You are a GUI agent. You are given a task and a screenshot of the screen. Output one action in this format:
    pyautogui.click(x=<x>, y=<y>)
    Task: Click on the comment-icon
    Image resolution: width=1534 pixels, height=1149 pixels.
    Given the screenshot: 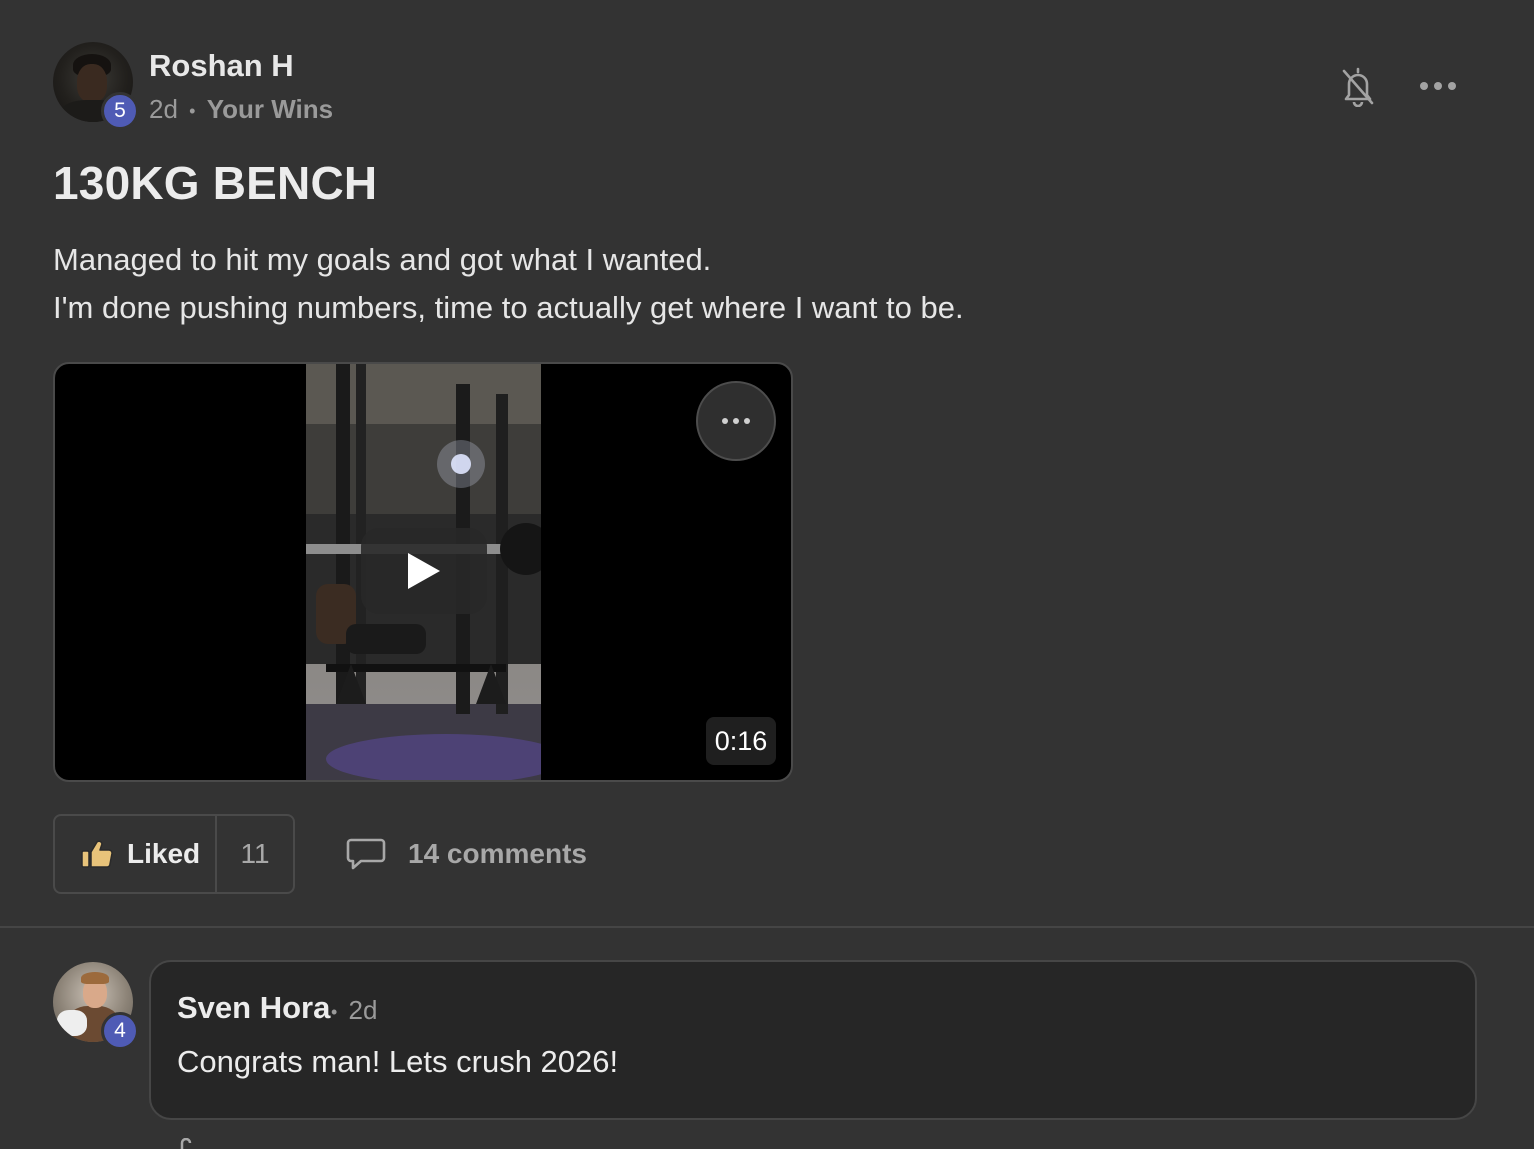 What is the action you would take?
    pyautogui.click(x=366, y=854)
    